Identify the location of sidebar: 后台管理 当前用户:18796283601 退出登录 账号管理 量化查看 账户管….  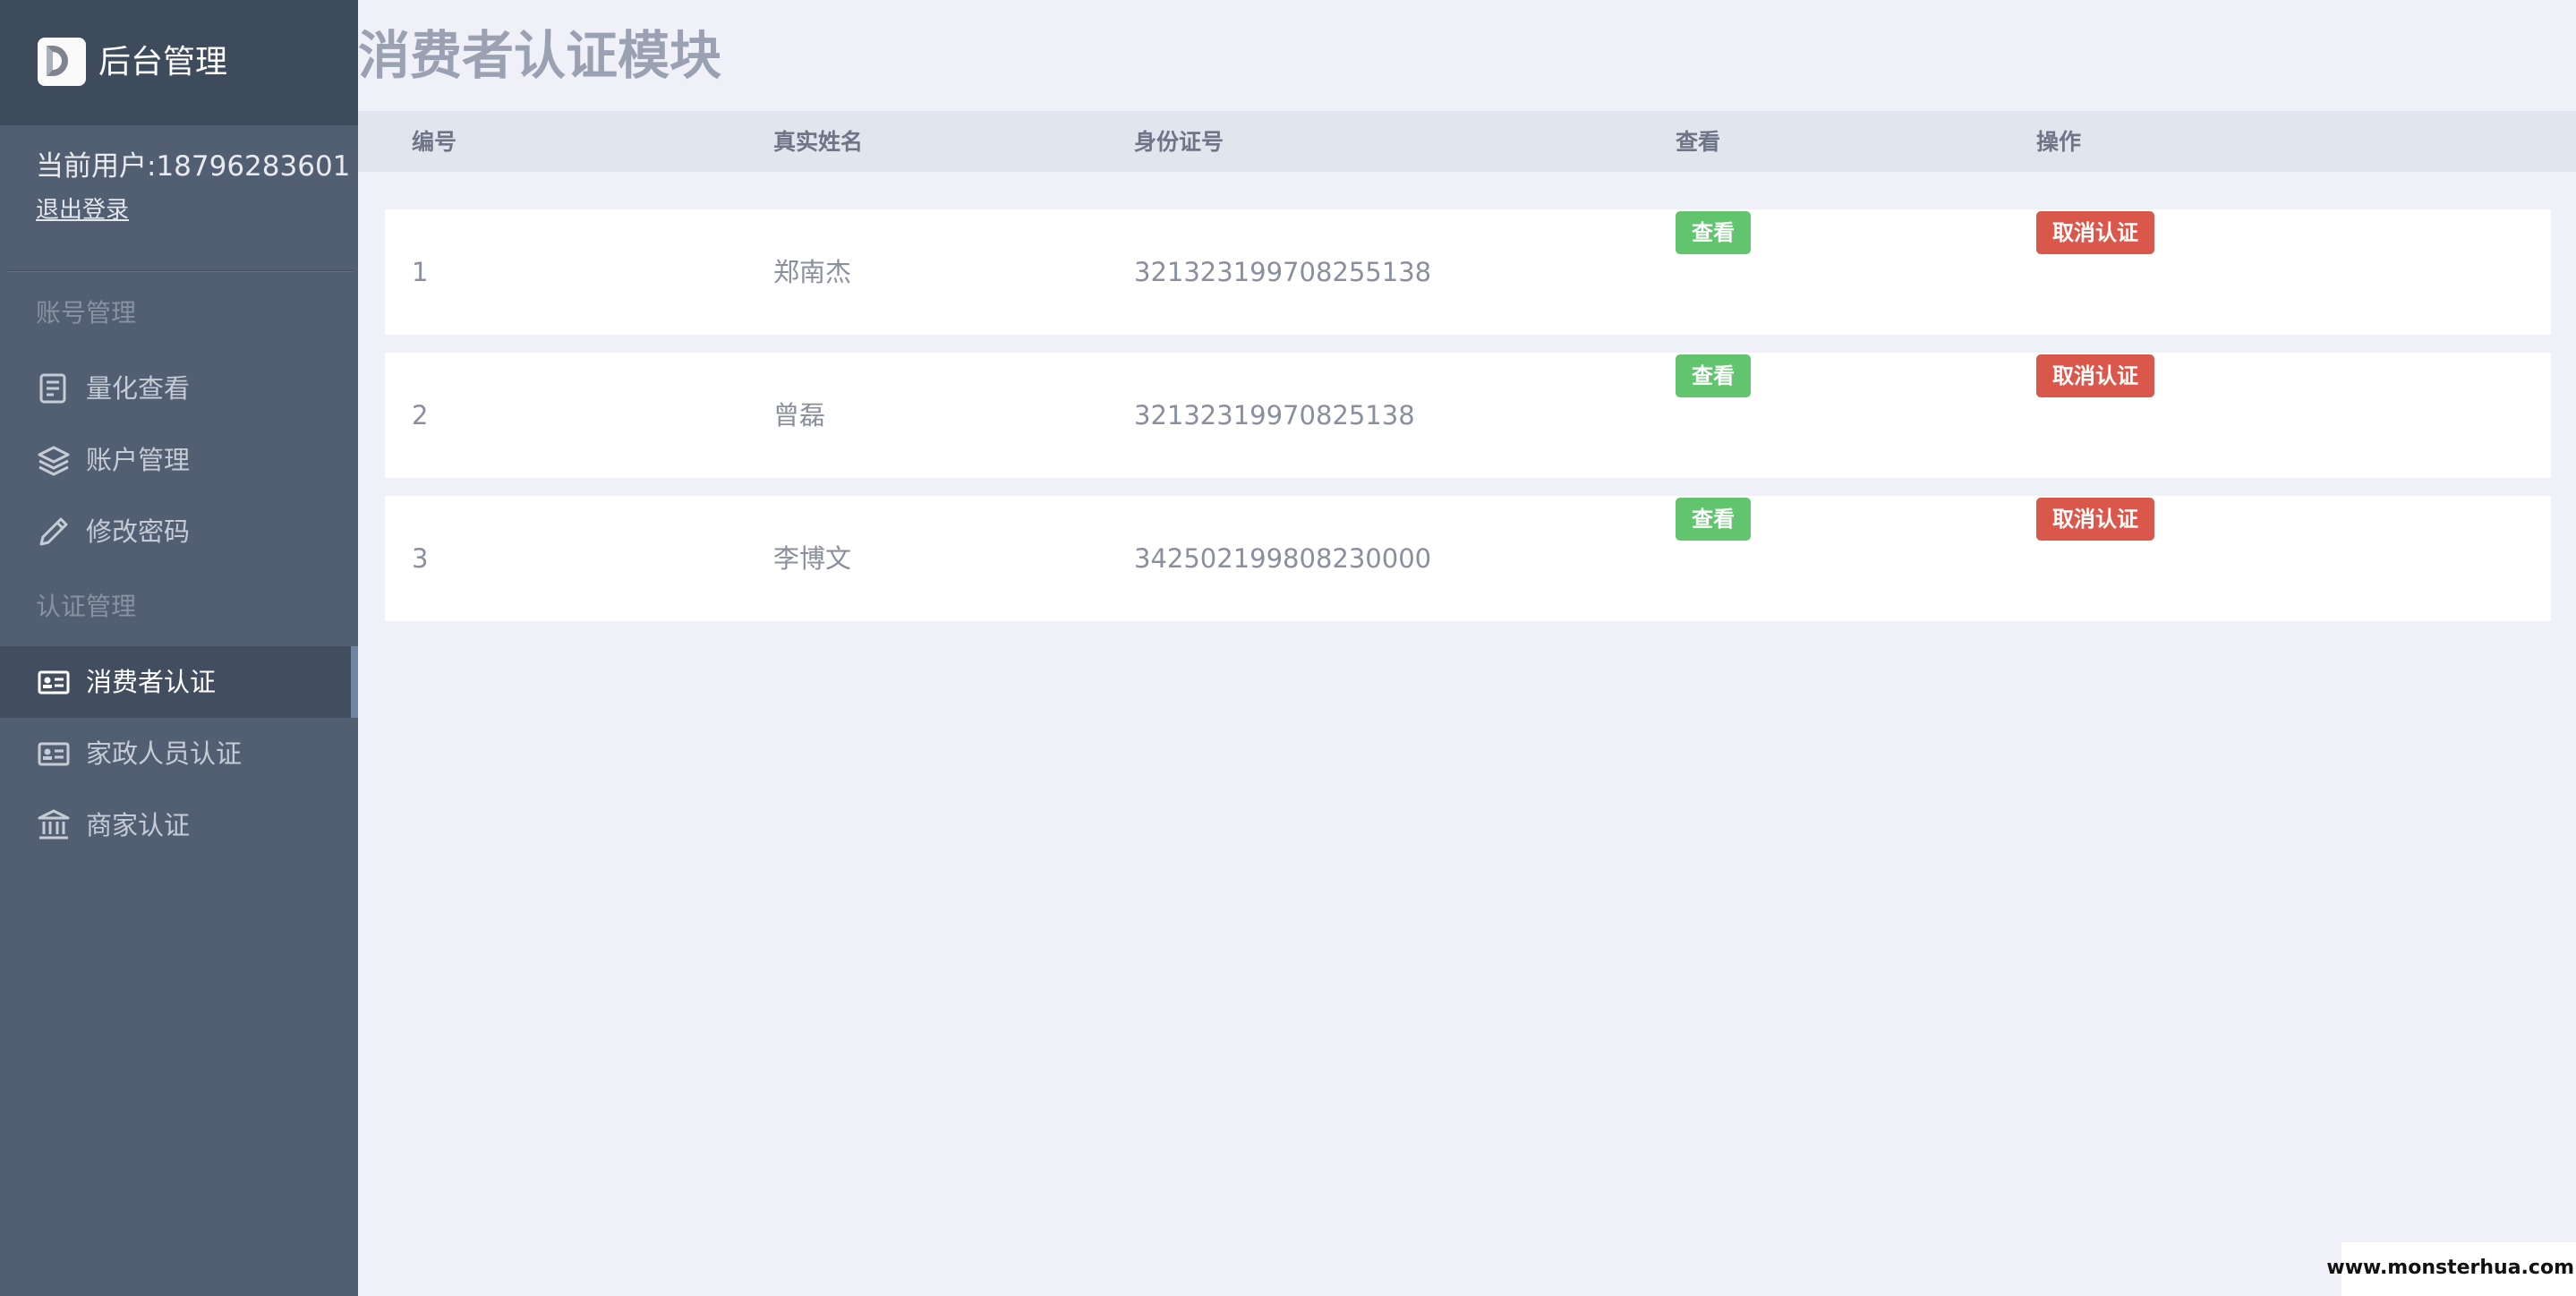
(179, 648).